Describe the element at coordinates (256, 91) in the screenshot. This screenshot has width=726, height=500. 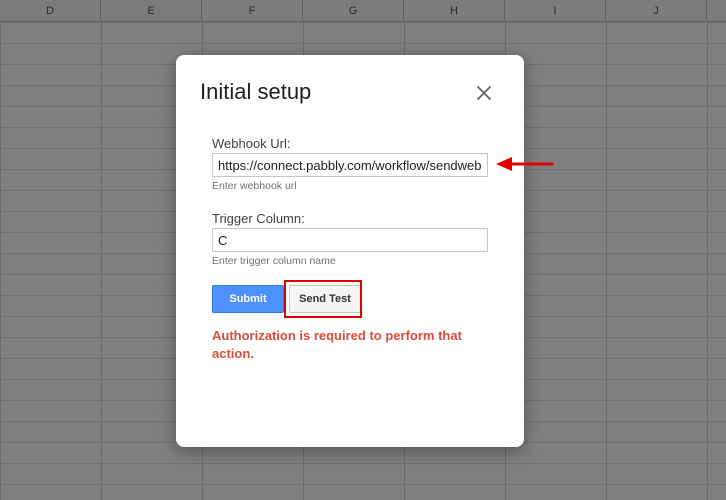
I see `dialog-title: Initial setup` at that location.